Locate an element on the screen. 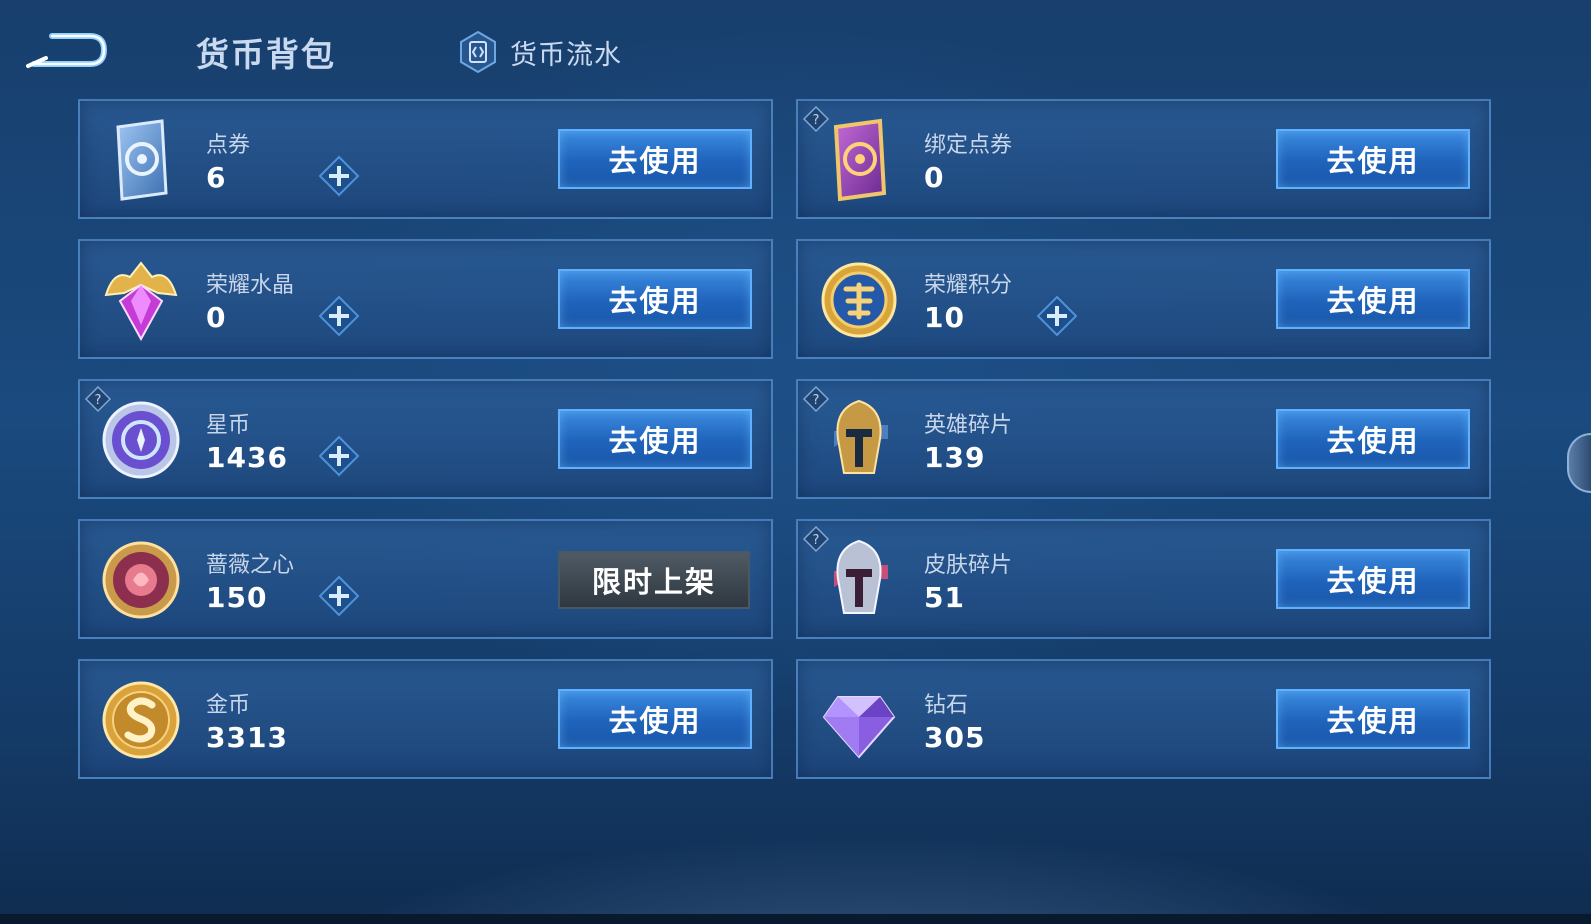 The image size is (1591, 924). currency-card-rose-heart: 蔷薇之心 150 限时上架 is located at coordinates (425, 579).